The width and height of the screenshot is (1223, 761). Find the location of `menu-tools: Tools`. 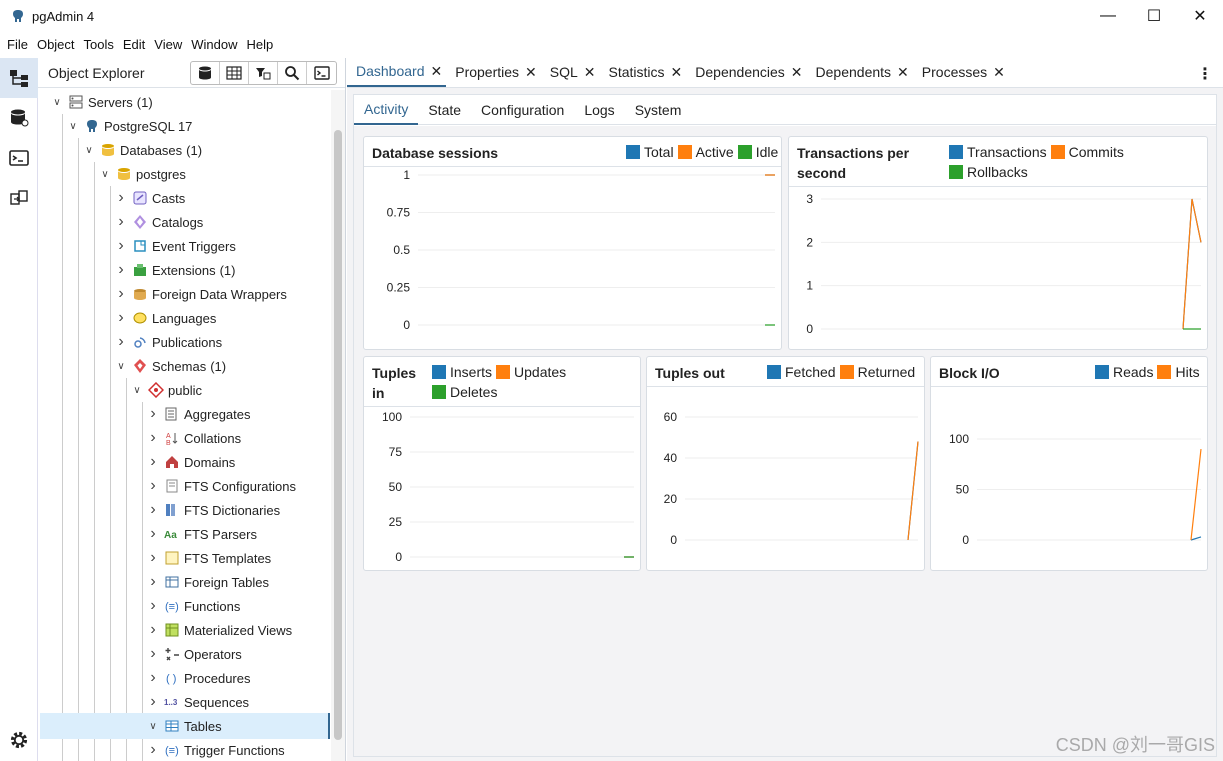

menu-tools: Tools is located at coordinates (99, 44).